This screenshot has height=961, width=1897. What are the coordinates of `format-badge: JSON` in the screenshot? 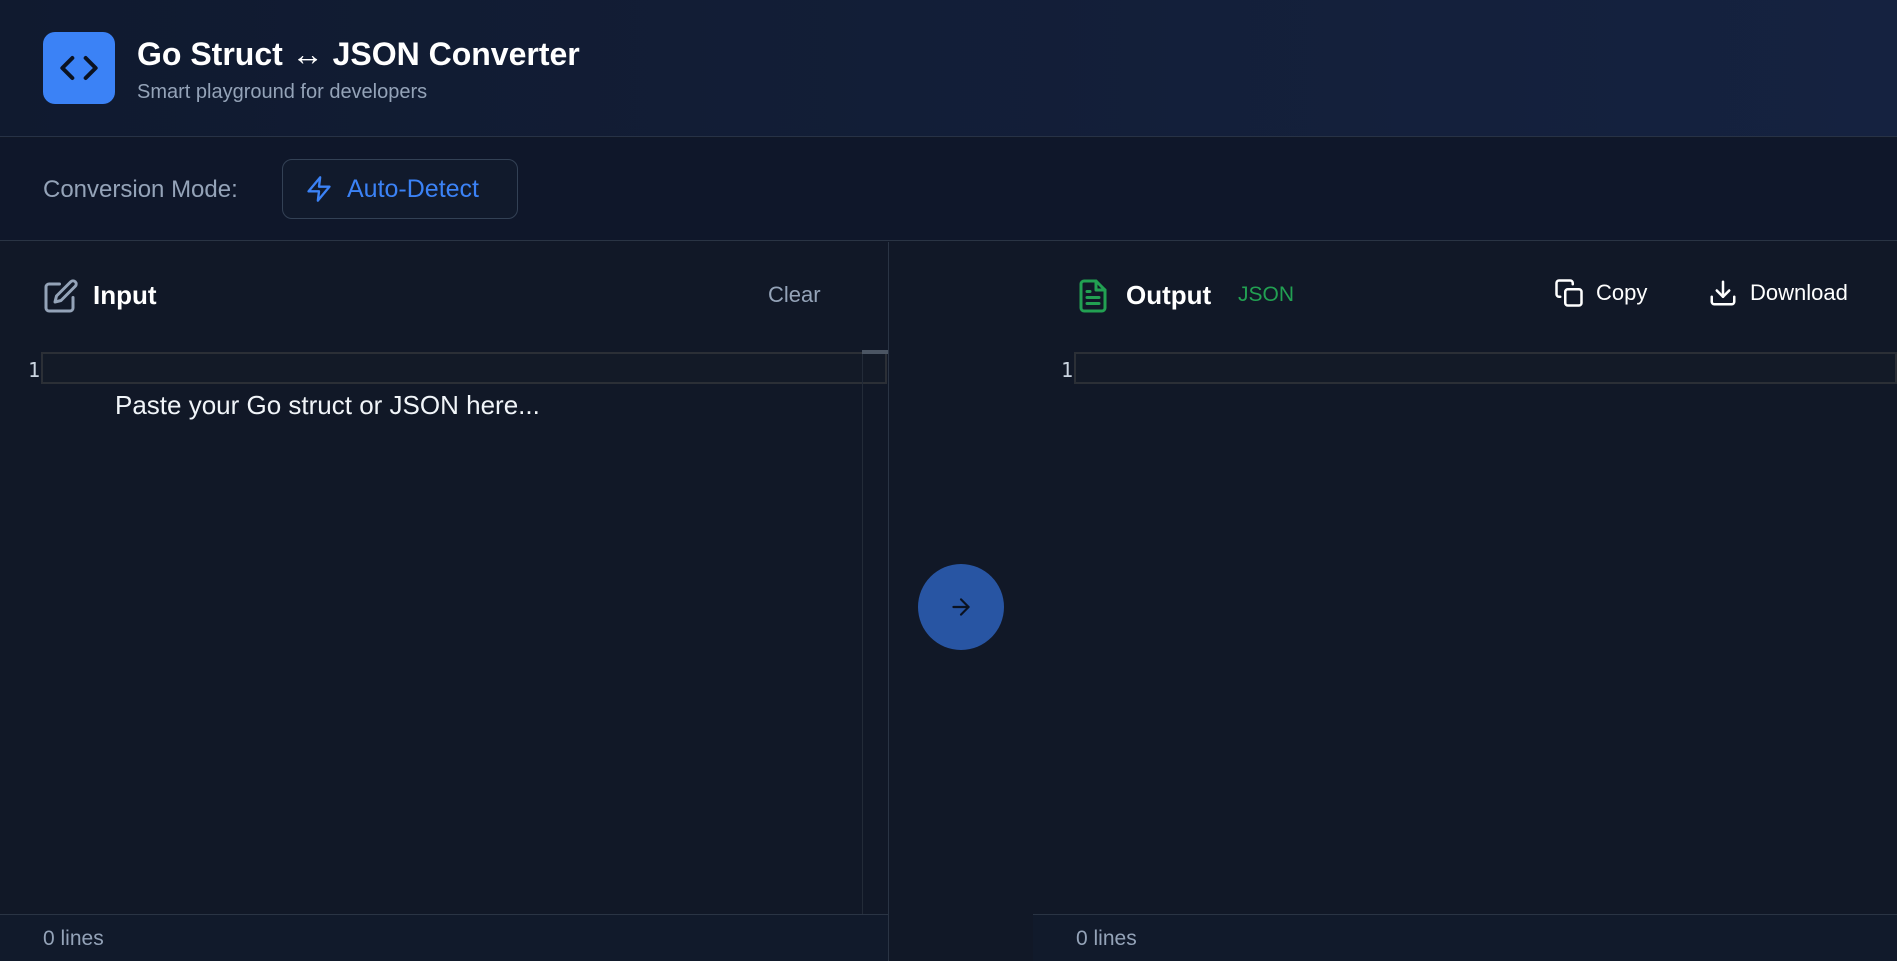 It's located at (1266, 294).